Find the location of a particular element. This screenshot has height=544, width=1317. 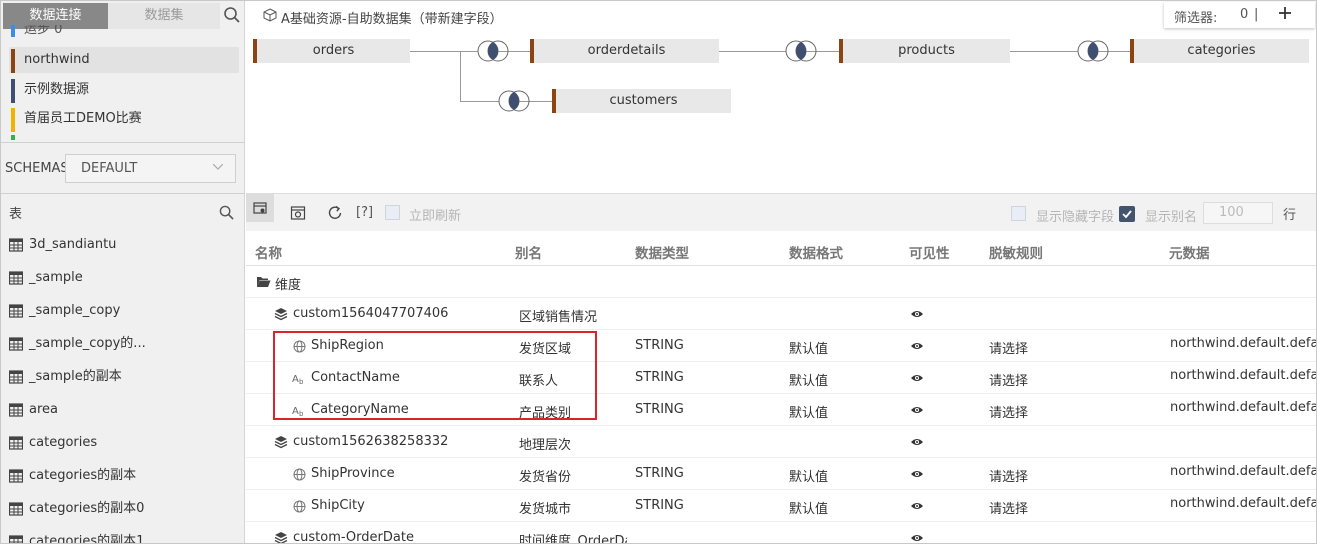

folder-row: 维度 is located at coordinates (781, 281).